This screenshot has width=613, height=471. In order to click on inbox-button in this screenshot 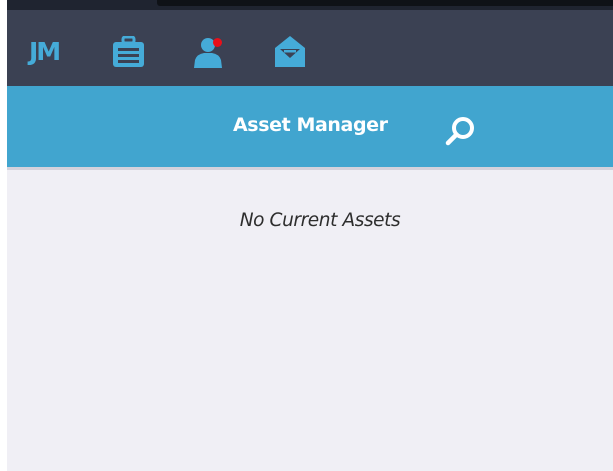, I will do `click(290, 52)`.